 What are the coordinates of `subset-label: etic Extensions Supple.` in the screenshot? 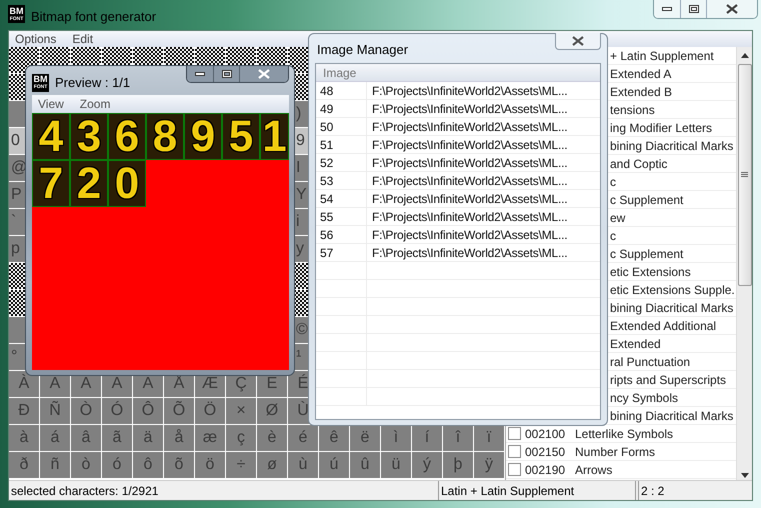 It's located at (672, 289).